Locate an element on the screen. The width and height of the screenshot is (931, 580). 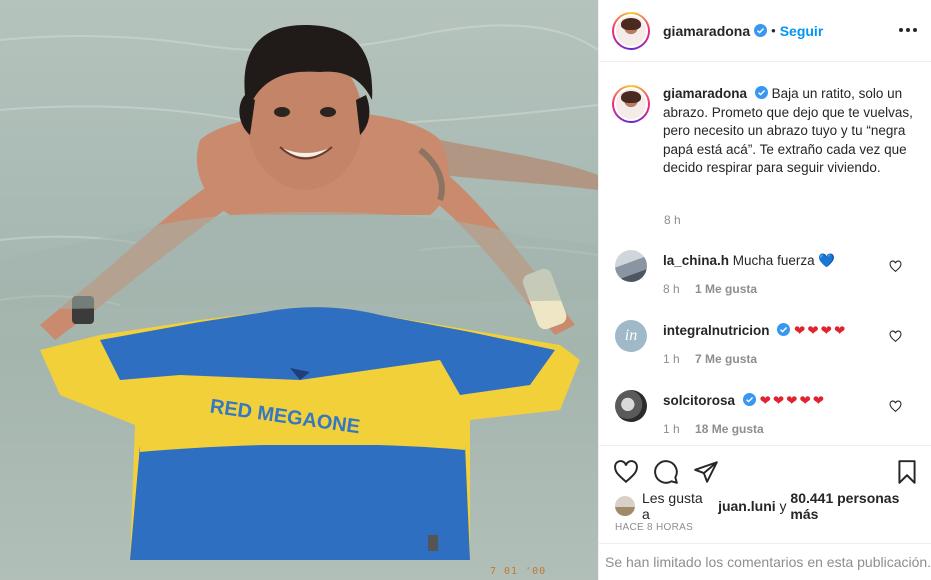
caption-avatar is located at coordinates (631, 104).